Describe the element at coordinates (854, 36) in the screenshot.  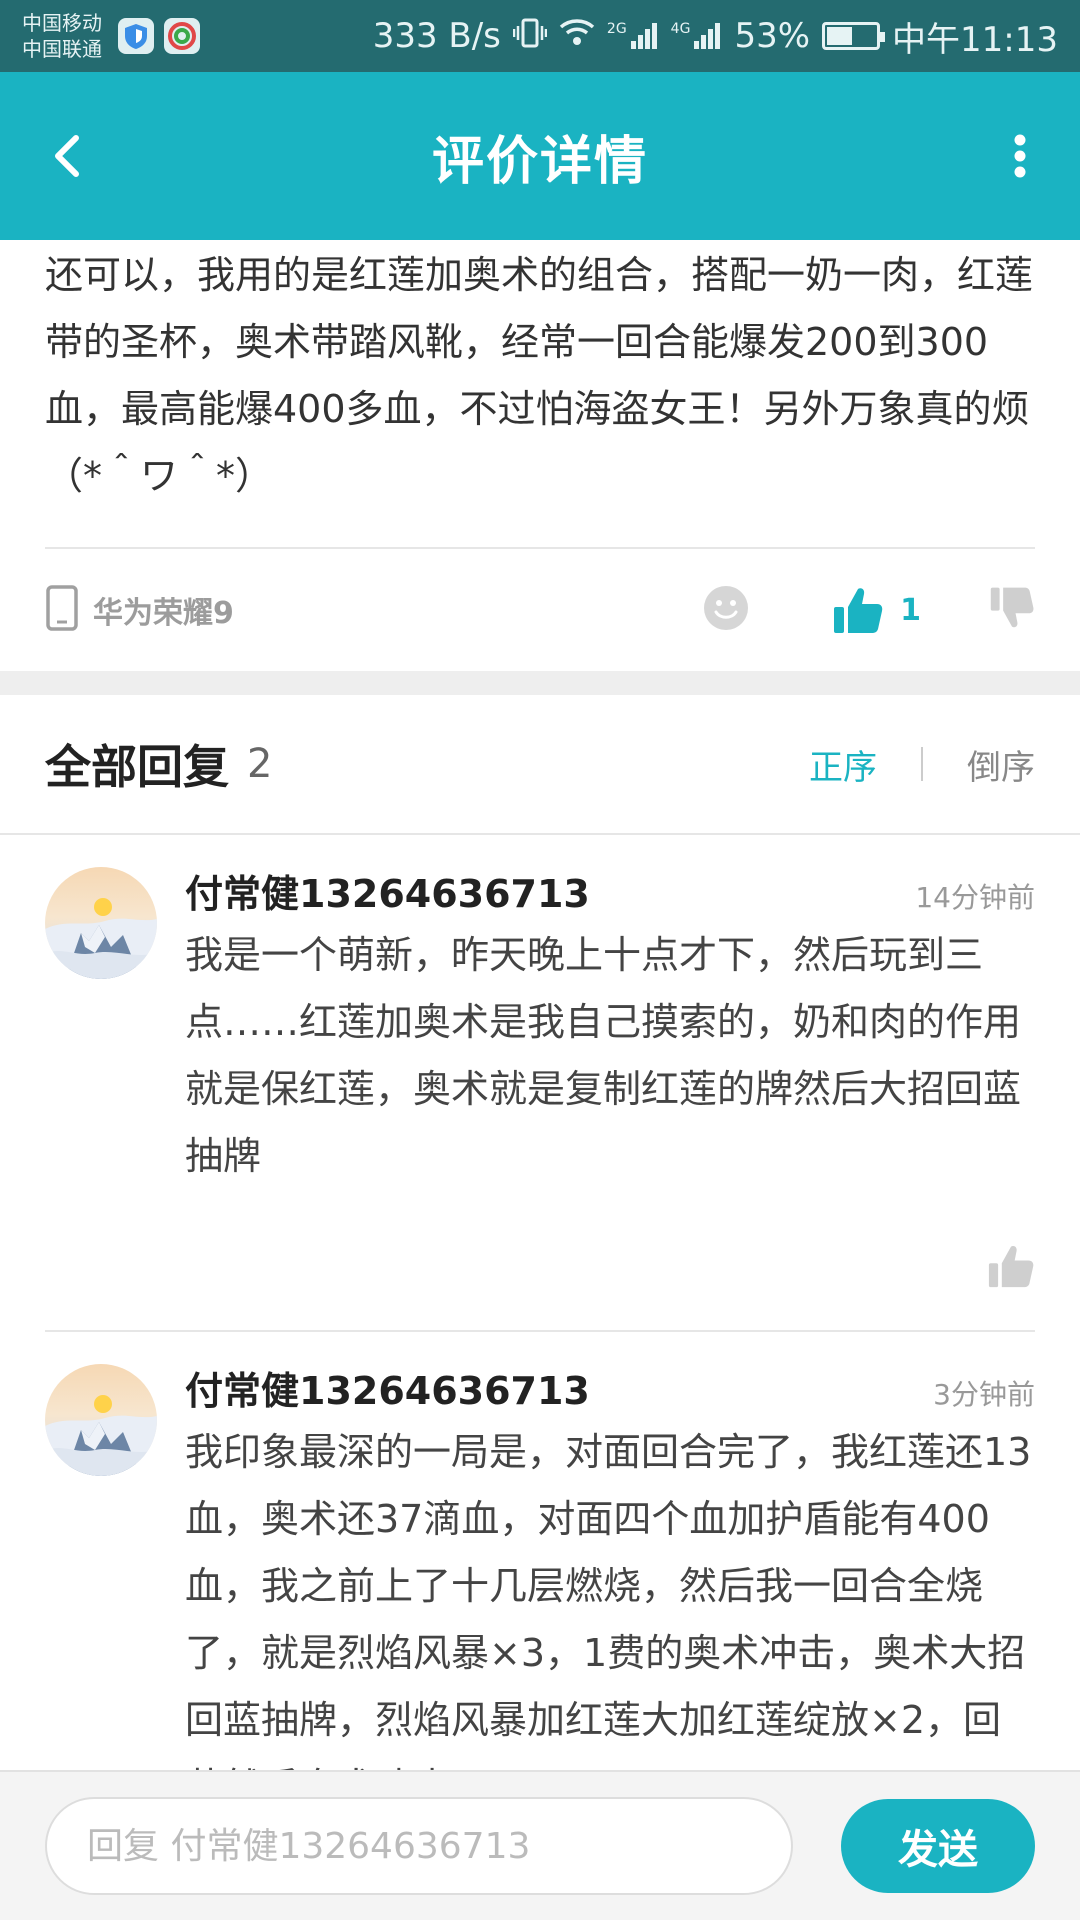
I see `battery-icon` at that location.